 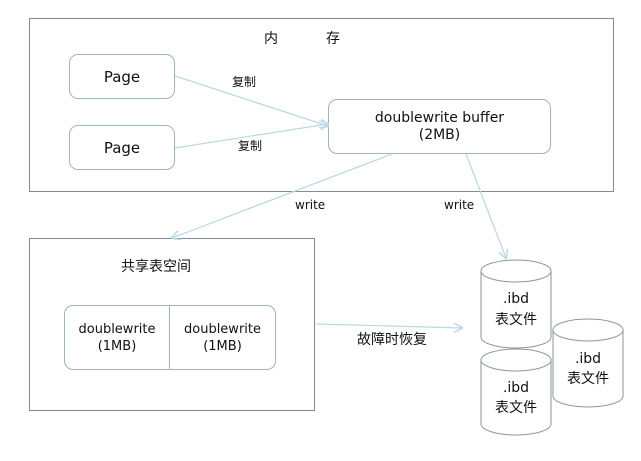 What do you see at coordinates (439, 134) in the screenshot?
I see `buffer-size: (2MB)` at bounding box center [439, 134].